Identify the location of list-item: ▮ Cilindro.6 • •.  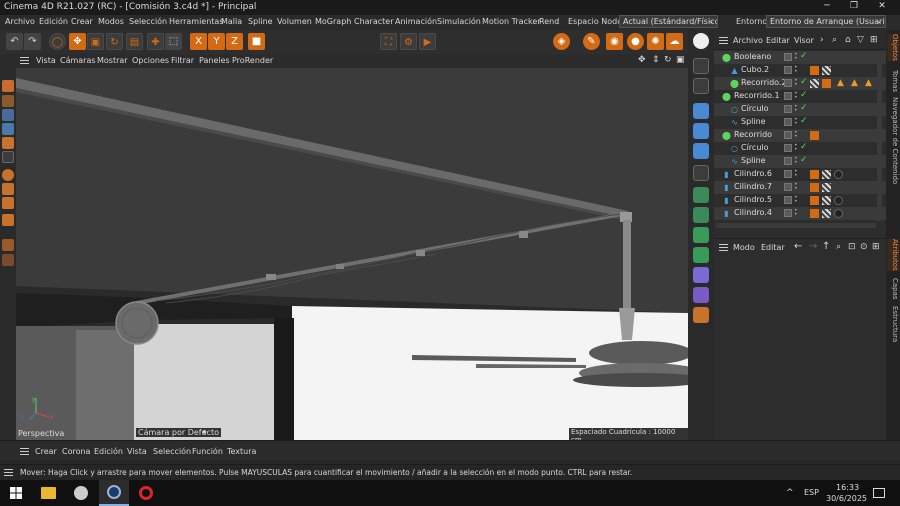
(800, 174).